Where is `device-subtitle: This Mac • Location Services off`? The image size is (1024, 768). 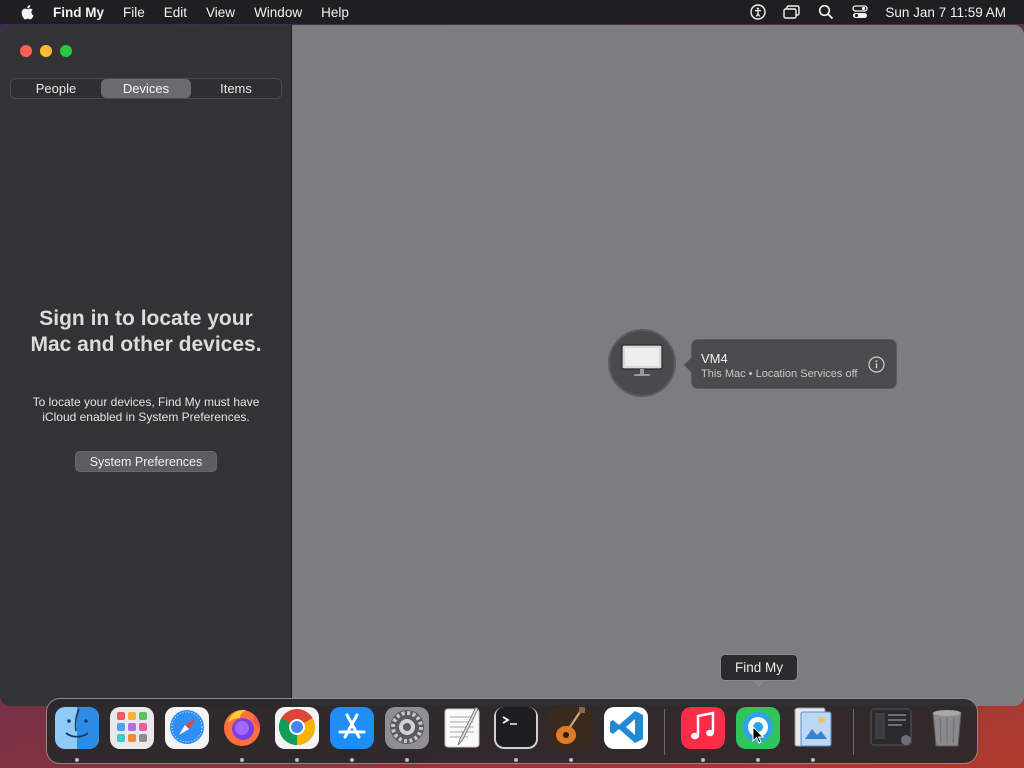
device-subtitle: This Mac • Location Services off is located at coordinates (779, 374).